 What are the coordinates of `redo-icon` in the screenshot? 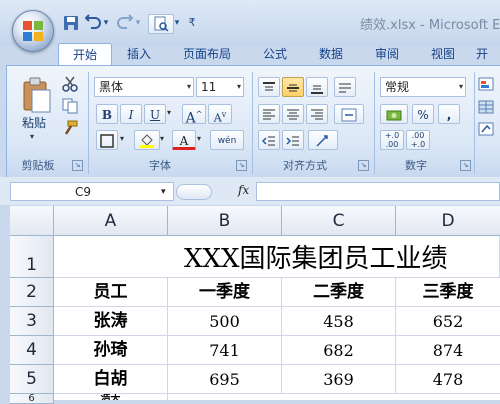 It's located at (125, 23).